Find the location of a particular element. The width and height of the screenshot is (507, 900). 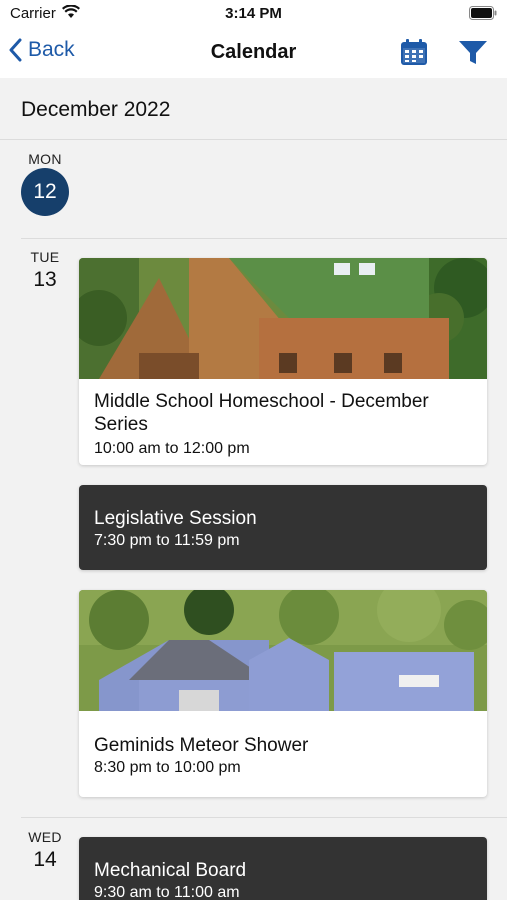

date-number: 12 is located at coordinates (45, 191).